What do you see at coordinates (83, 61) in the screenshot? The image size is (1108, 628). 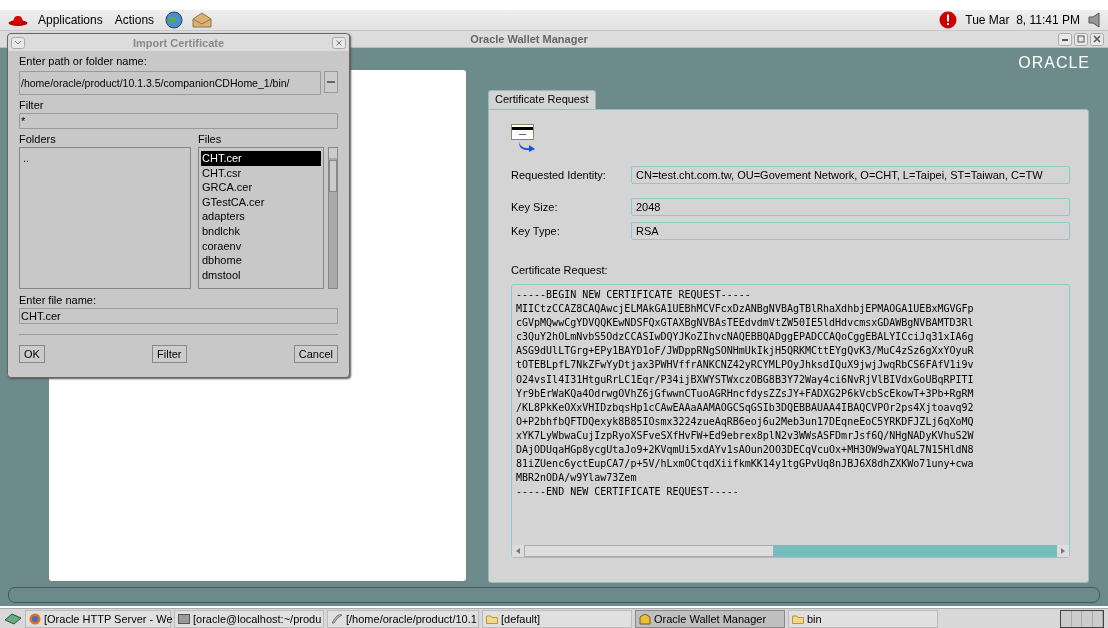 I see `field-label: Enter path or folder name:` at bounding box center [83, 61].